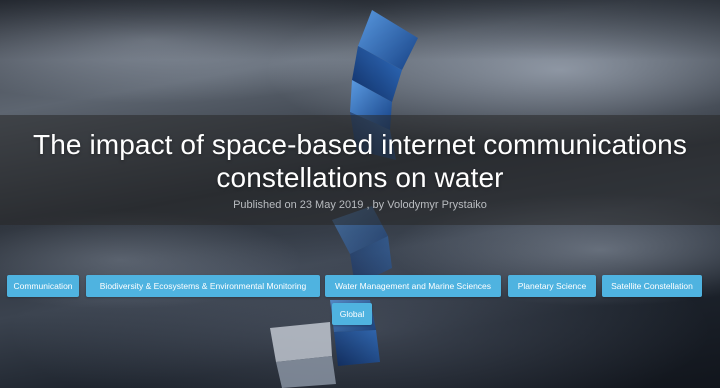 This screenshot has height=388, width=720. I want to click on published-date: 23 May 2019, so click(331, 205).